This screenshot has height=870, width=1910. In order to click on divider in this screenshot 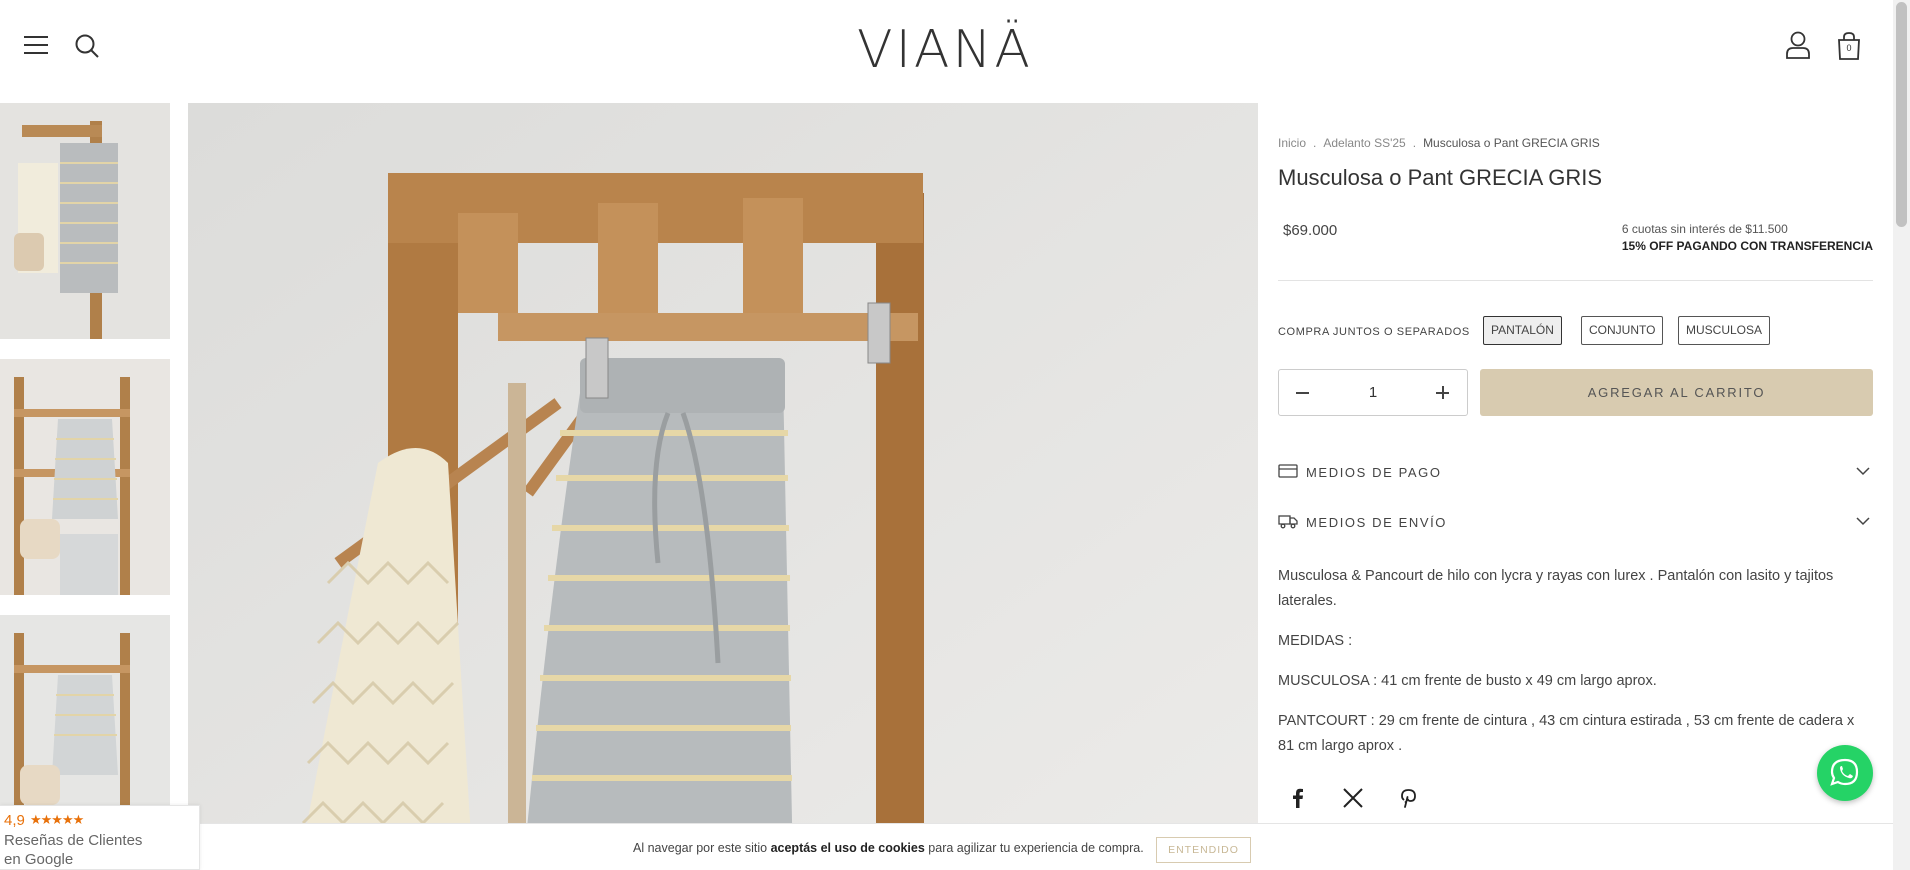, I will do `click(1575, 280)`.